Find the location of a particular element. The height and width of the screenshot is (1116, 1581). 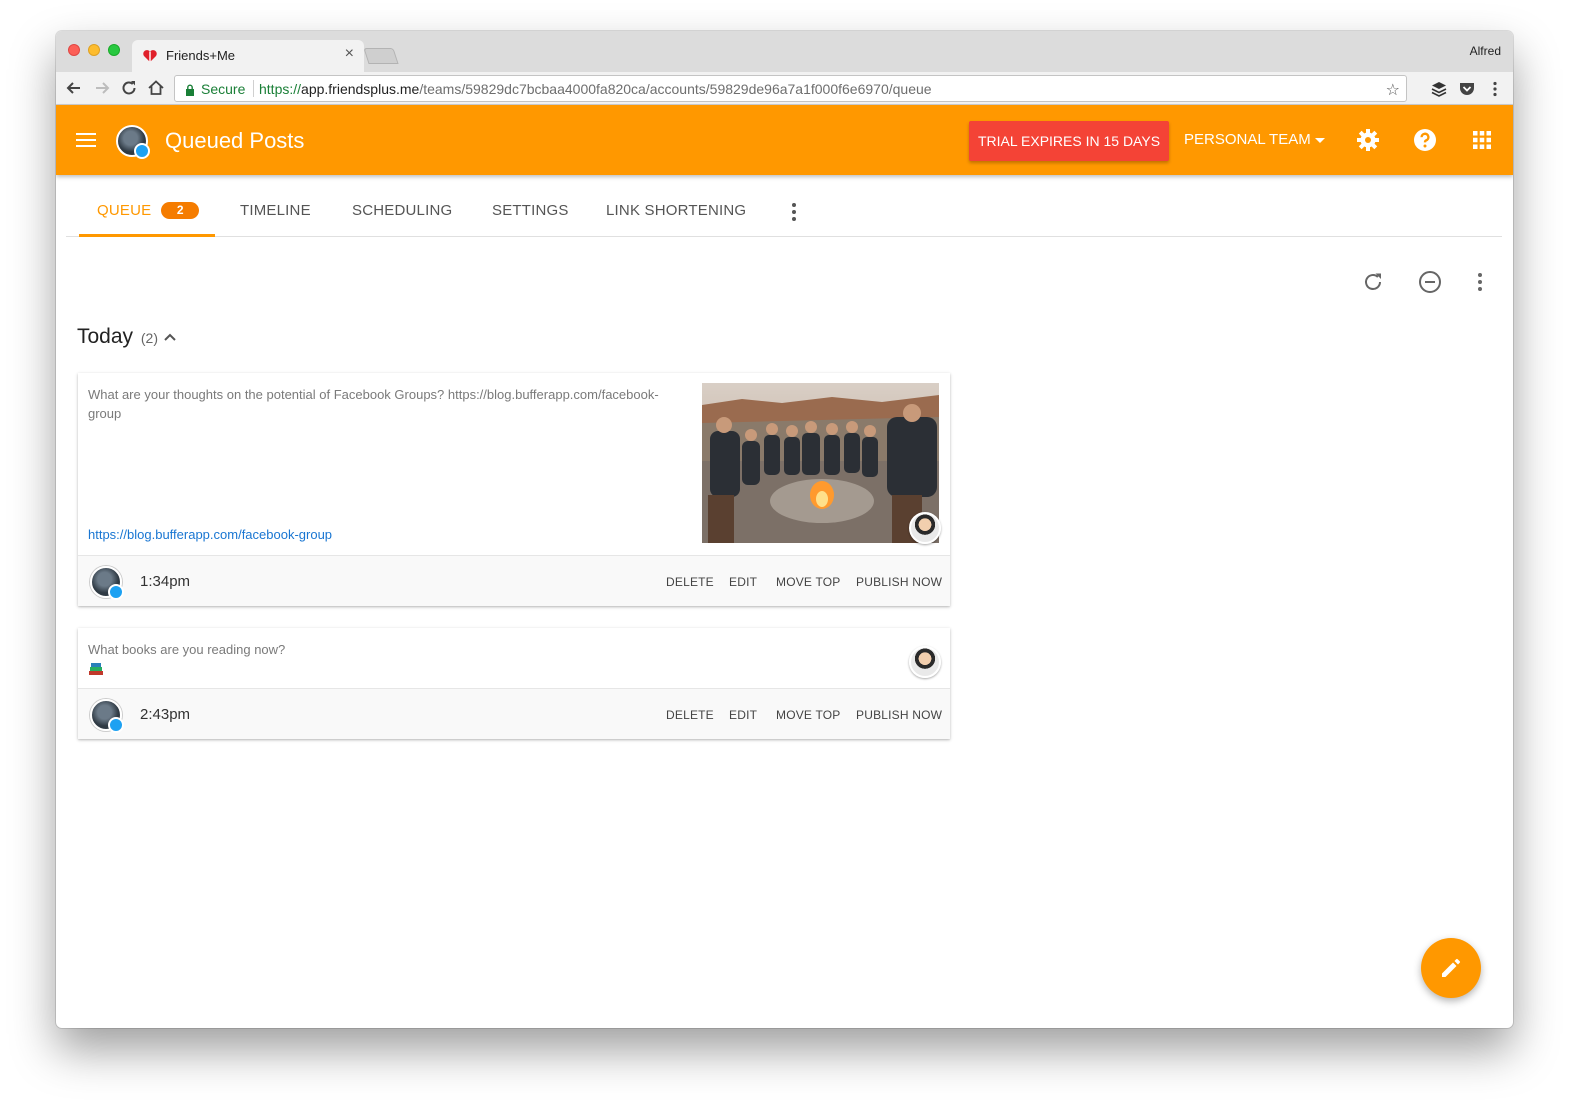

tab-settings: SETTINGS is located at coordinates (530, 210).